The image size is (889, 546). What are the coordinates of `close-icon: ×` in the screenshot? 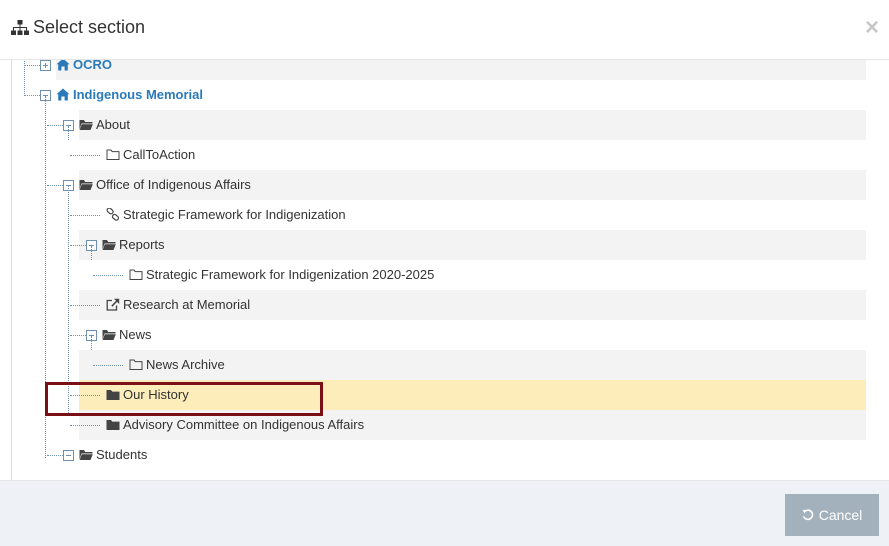 It's located at (872, 28).